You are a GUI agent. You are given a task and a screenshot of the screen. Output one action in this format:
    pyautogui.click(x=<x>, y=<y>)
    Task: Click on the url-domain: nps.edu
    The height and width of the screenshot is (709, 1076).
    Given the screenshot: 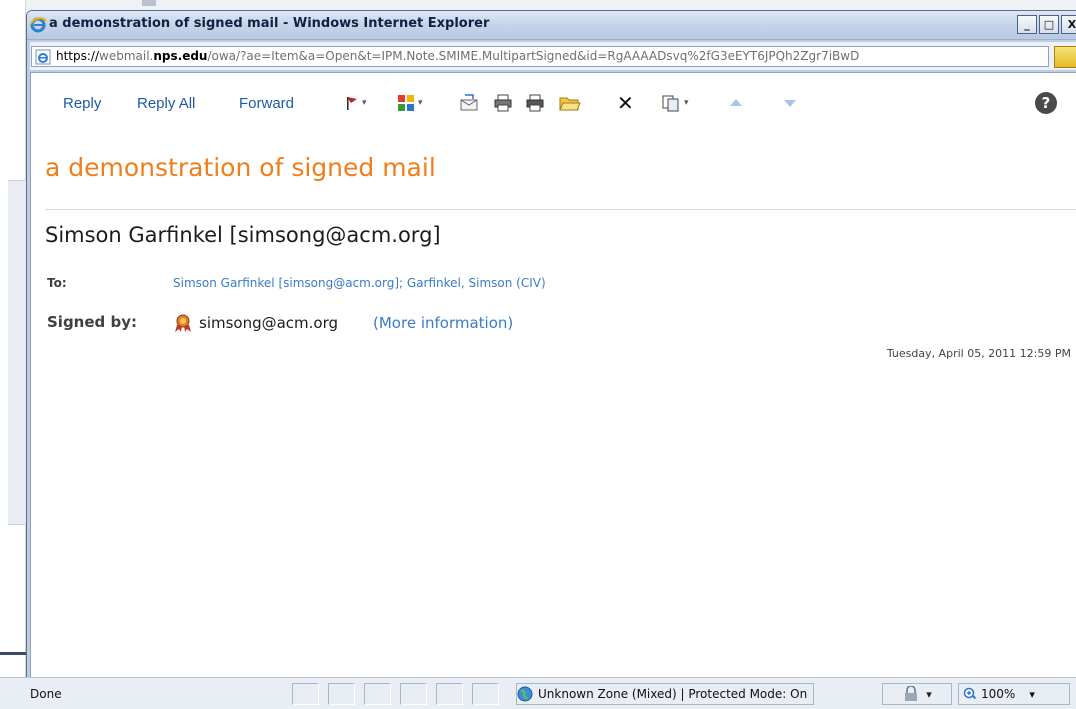 What is the action you would take?
    pyautogui.click(x=180, y=56)
    